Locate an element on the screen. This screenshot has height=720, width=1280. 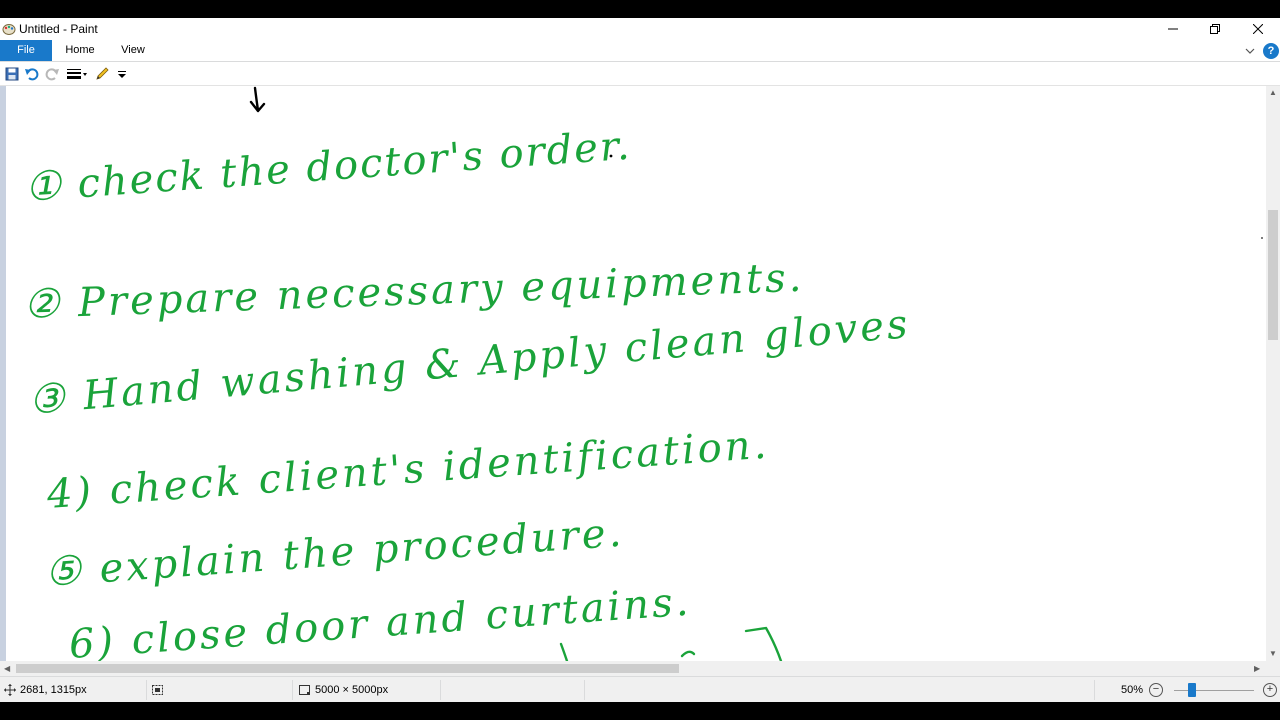
undo-icon is located at coordinates (32, 74).